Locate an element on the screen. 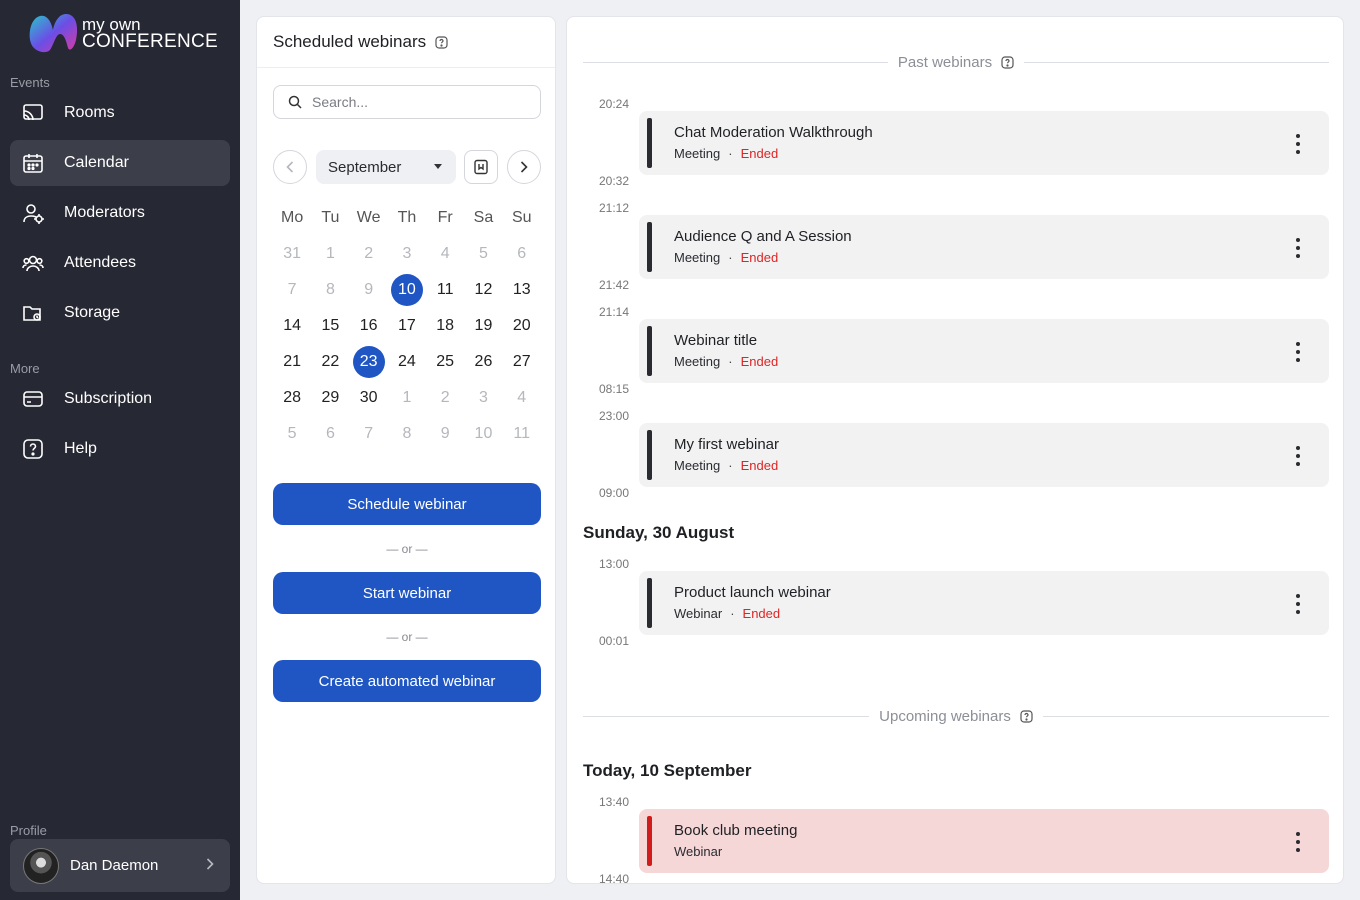 This screenshot has width=1360, height=900. card-icon is located at coordinates (33, 399).